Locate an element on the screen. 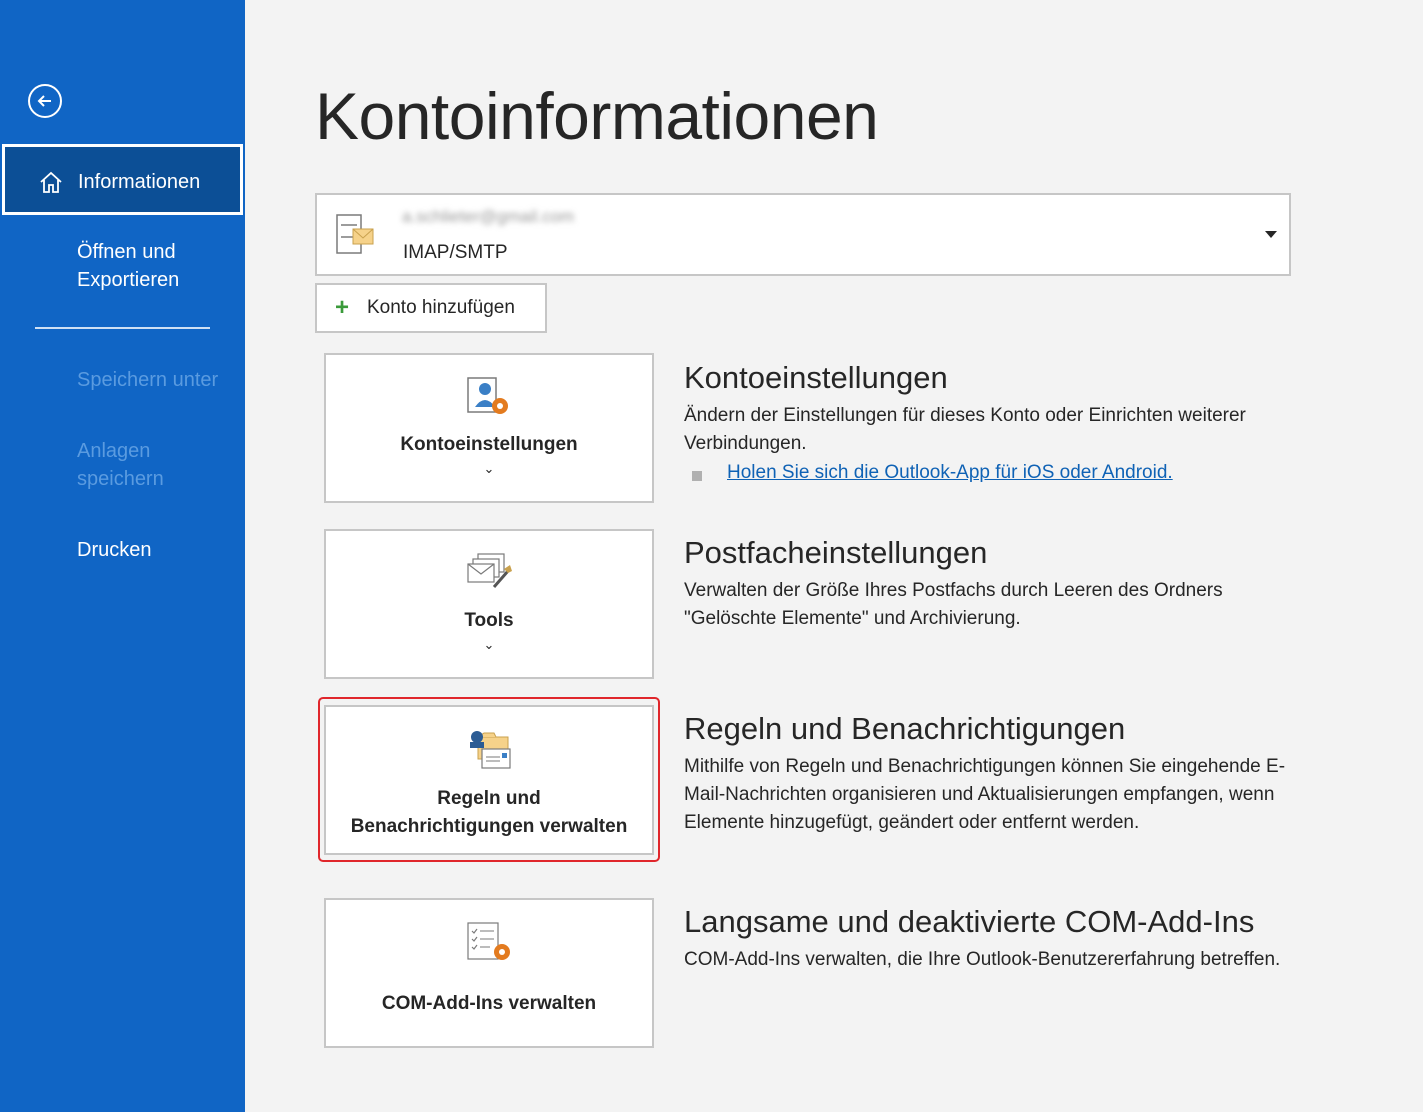  tools-mailbox-icon is located at coordinates (489, 570).